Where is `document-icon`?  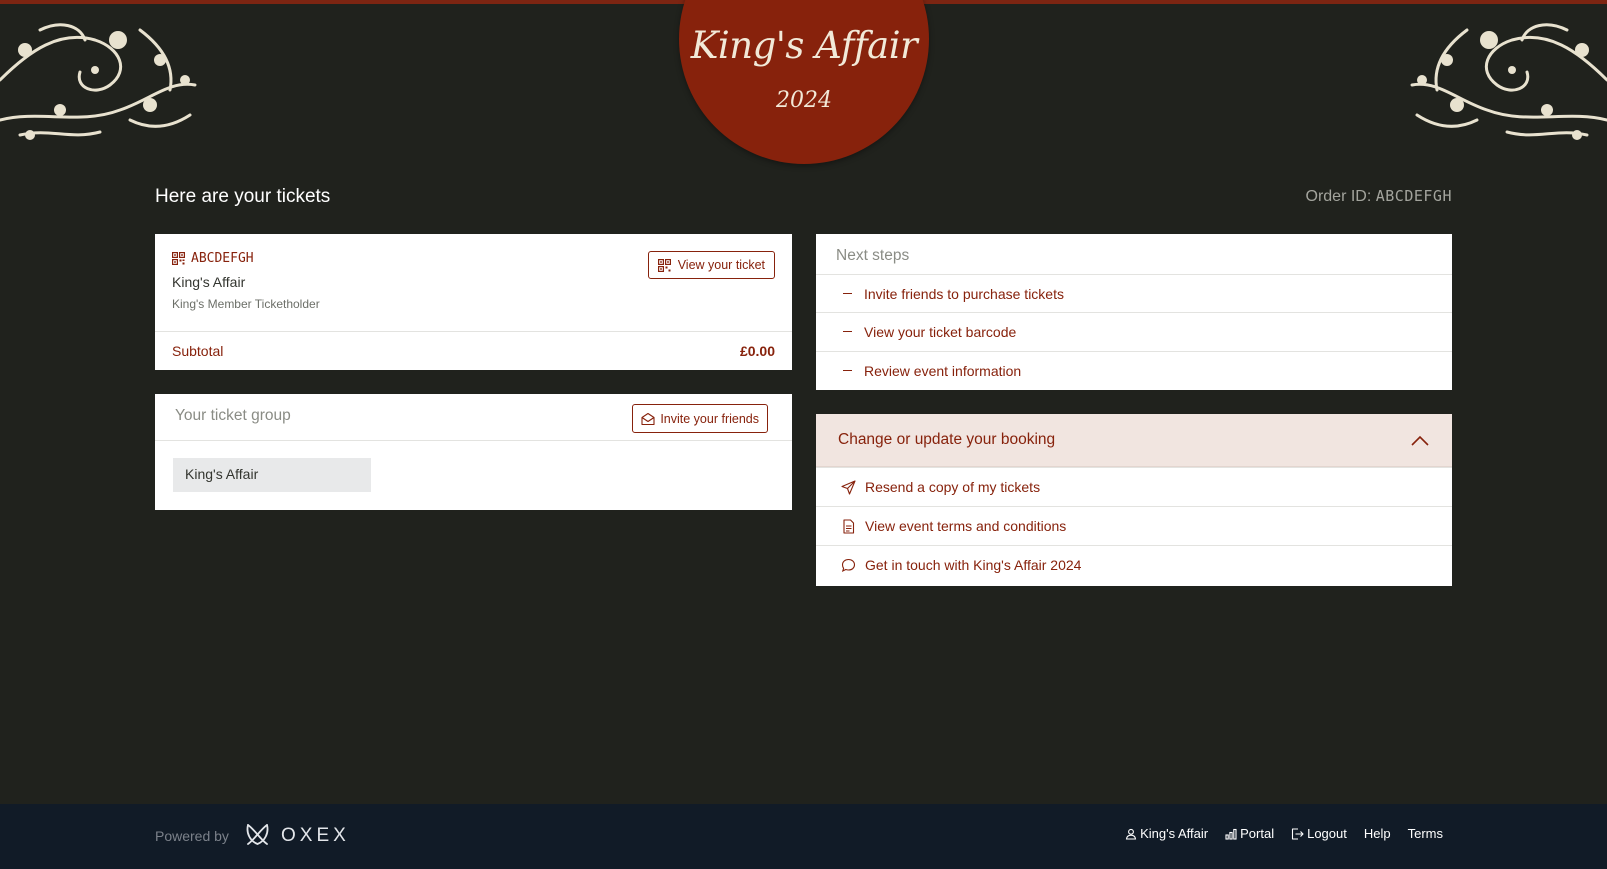 document-icon is located at coordinates (849, 526).